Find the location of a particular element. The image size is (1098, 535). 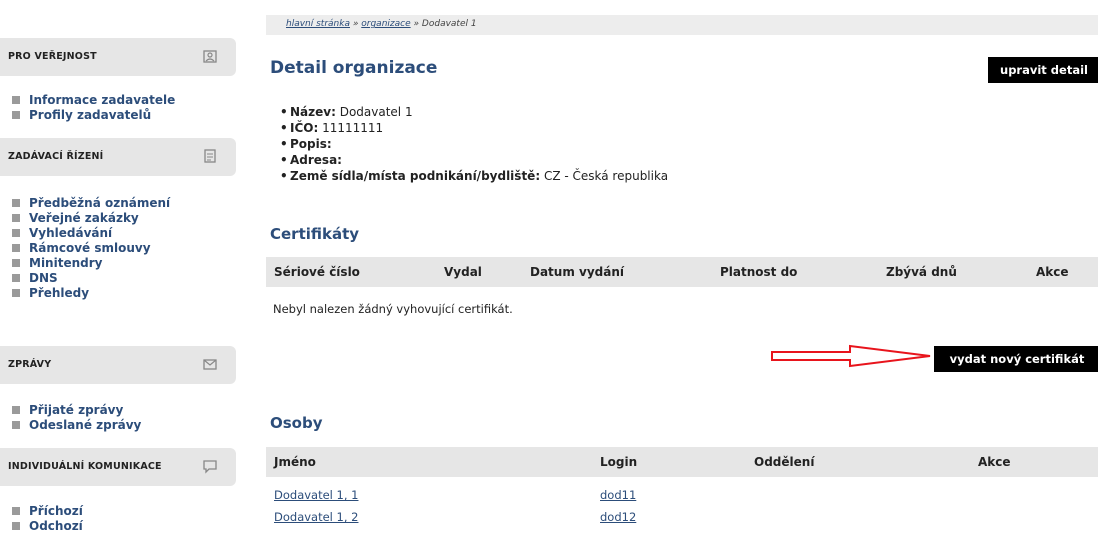

column-header-name: Jméno is located at coordinates (295, 462).